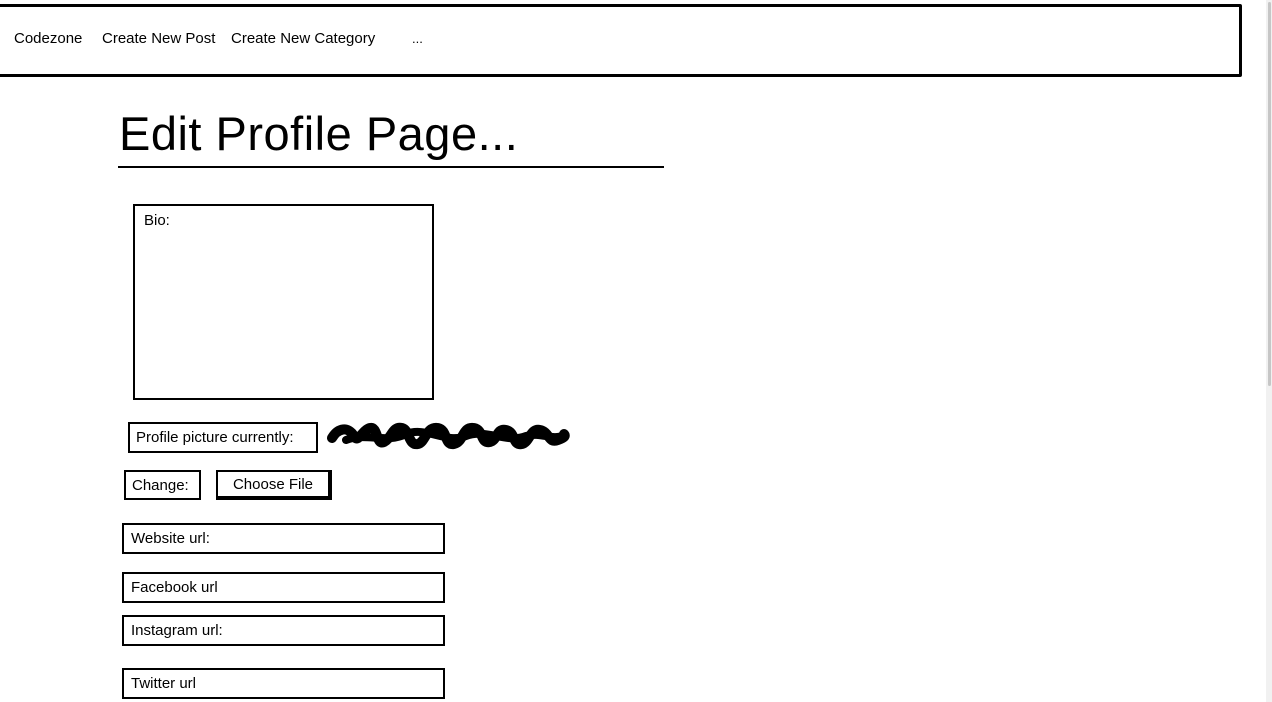 The height and width of the screenshot is (702, 1272). Describe the element at coordinates (164, 683) in the screenshot. I see `twitter-url-label: Twitter url` at that location.